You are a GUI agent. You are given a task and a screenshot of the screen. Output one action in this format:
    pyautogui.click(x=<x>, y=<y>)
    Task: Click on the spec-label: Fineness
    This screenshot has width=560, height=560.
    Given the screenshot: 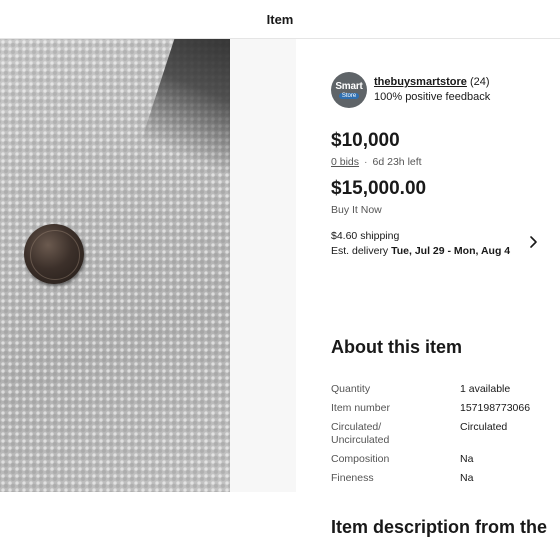 What is the action you would take?
    pyautogui.click(x=352, y=478)
    